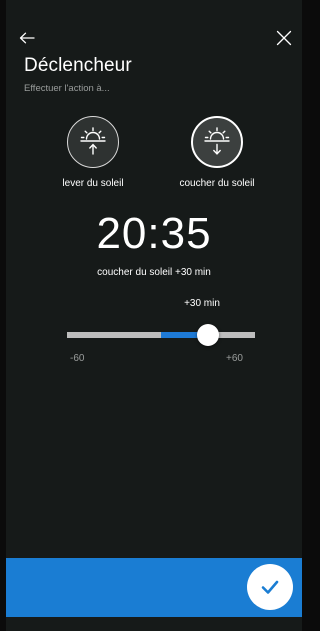 The width and height of the screenshot is (320, 631). I want to click on sunrise-icon, so click(93, 141).